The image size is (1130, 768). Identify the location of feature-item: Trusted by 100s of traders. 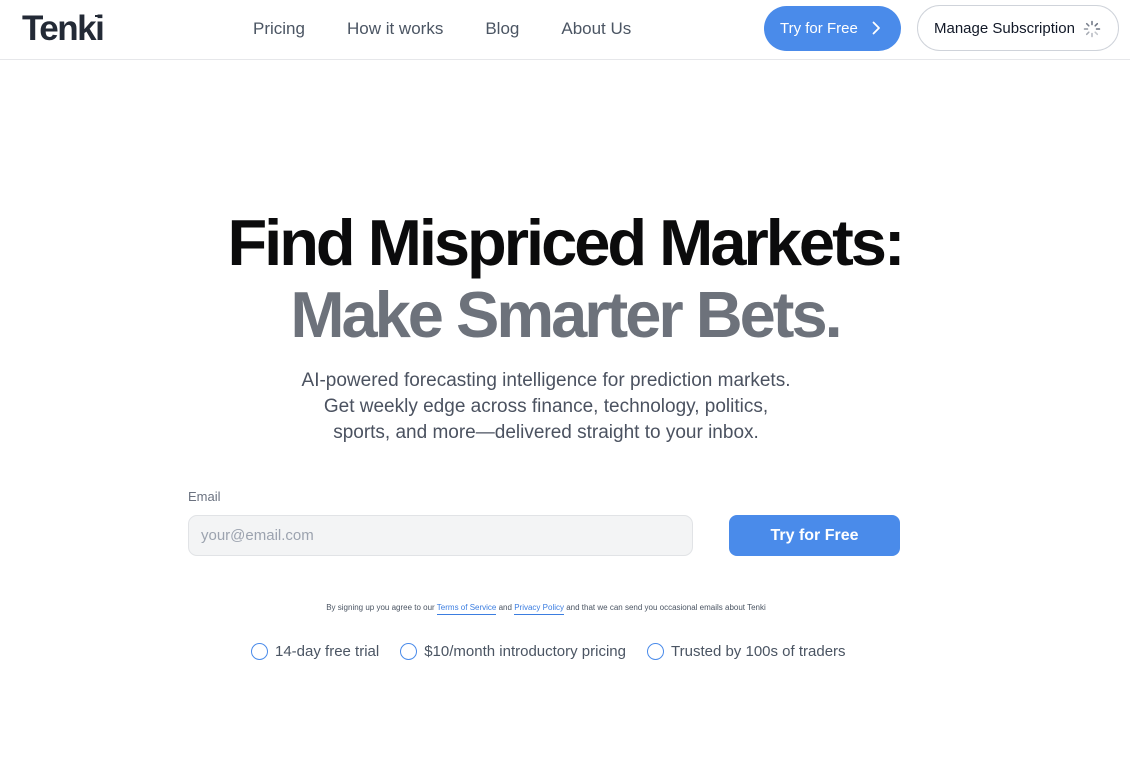
(746, 651).